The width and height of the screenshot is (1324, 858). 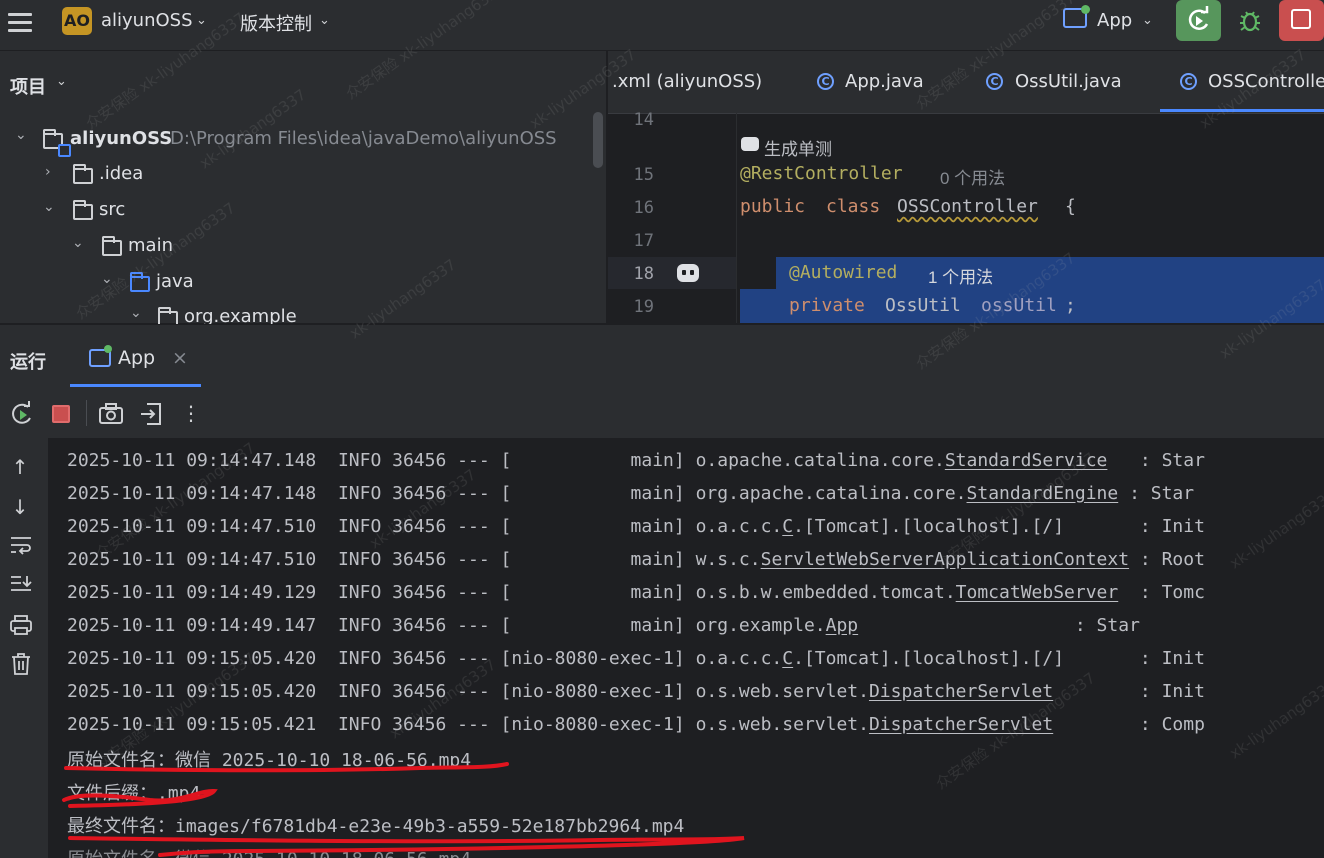 I want to click on red-annotation-marks, so click(x=403, y=809).